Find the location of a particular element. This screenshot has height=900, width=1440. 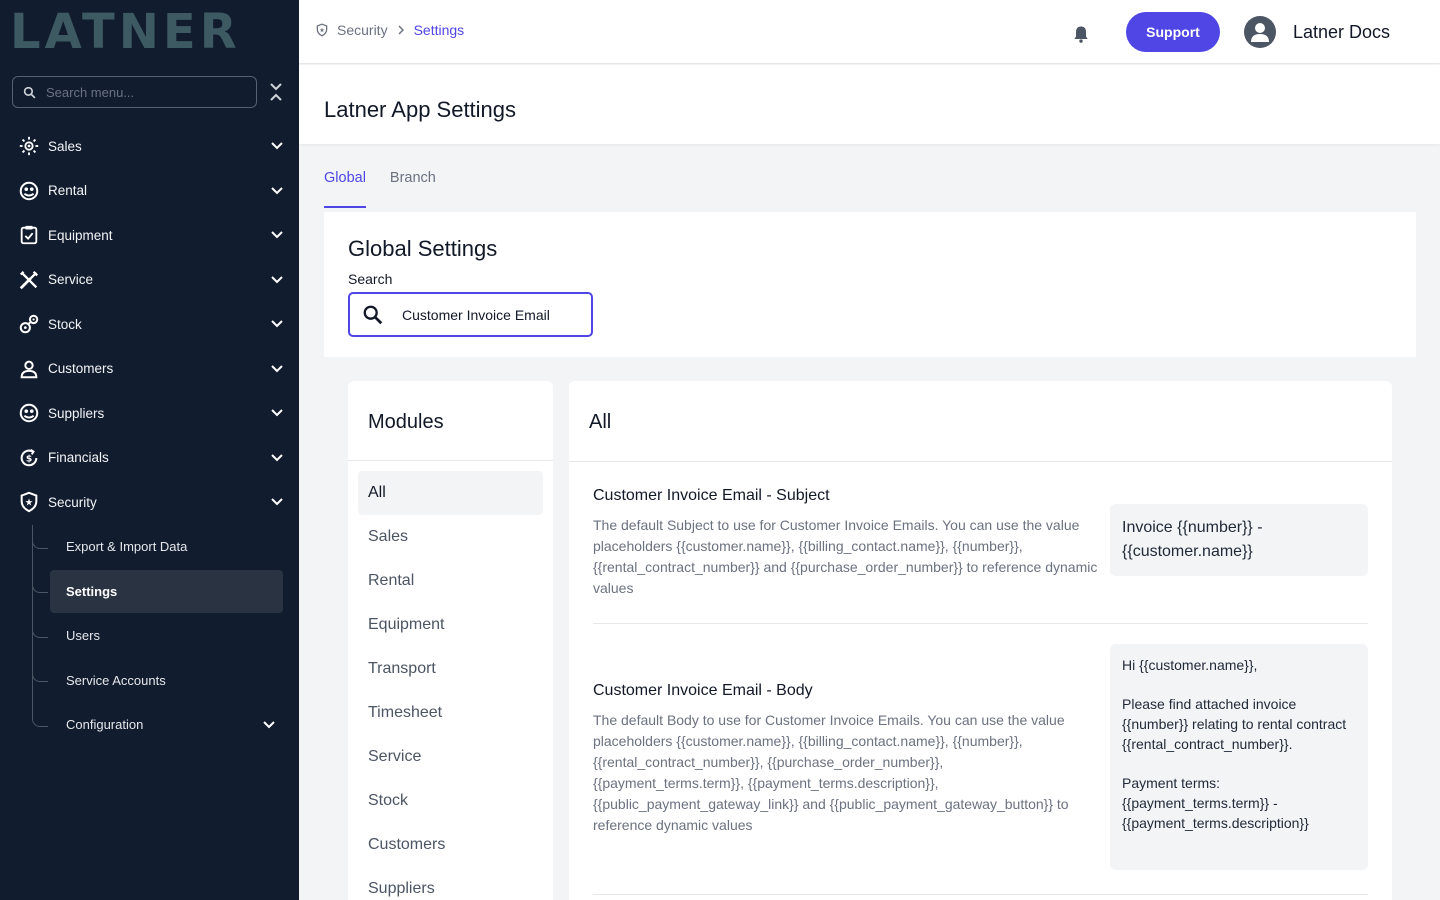

settings-search-input is located at coordinates (492, 314).